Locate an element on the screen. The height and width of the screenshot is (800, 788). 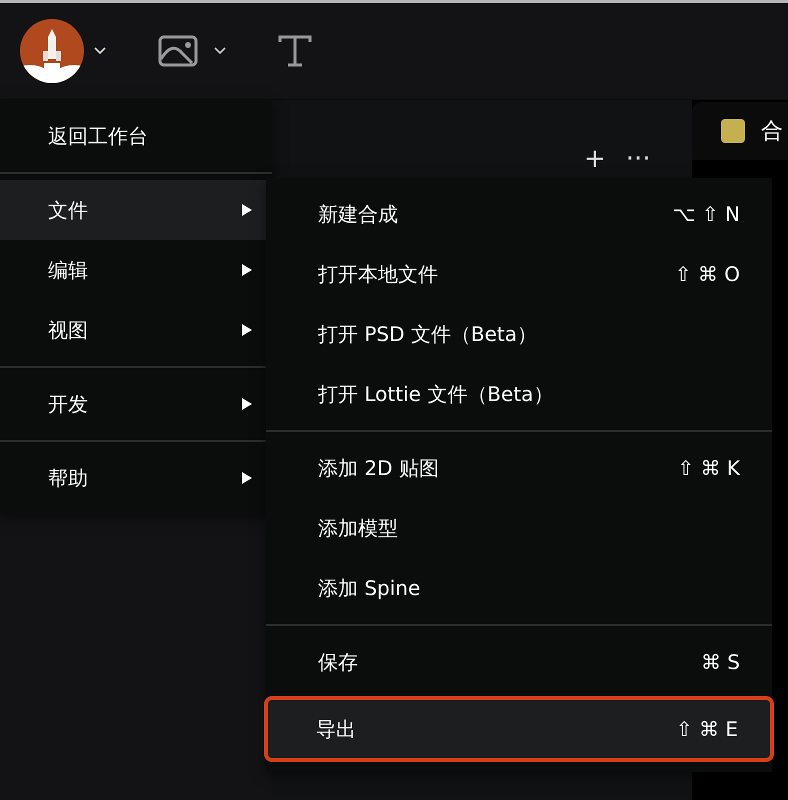
panel-action: + is located at coordinates (595, 159).